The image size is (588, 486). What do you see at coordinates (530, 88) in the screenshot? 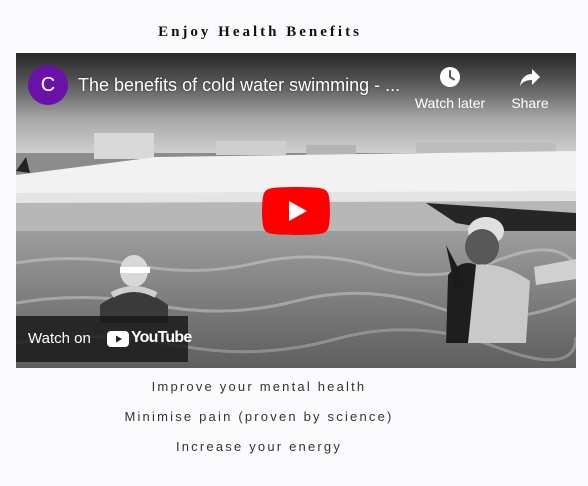
I see `share-button: Share` at bounding box center [530, 88].